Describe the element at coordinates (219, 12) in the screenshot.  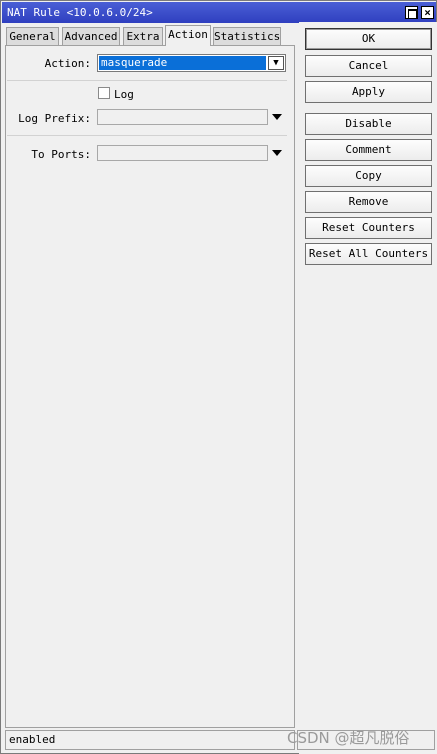
I see `title-bar: NAT Rule <10.0.6.0/24> ×` at that location.